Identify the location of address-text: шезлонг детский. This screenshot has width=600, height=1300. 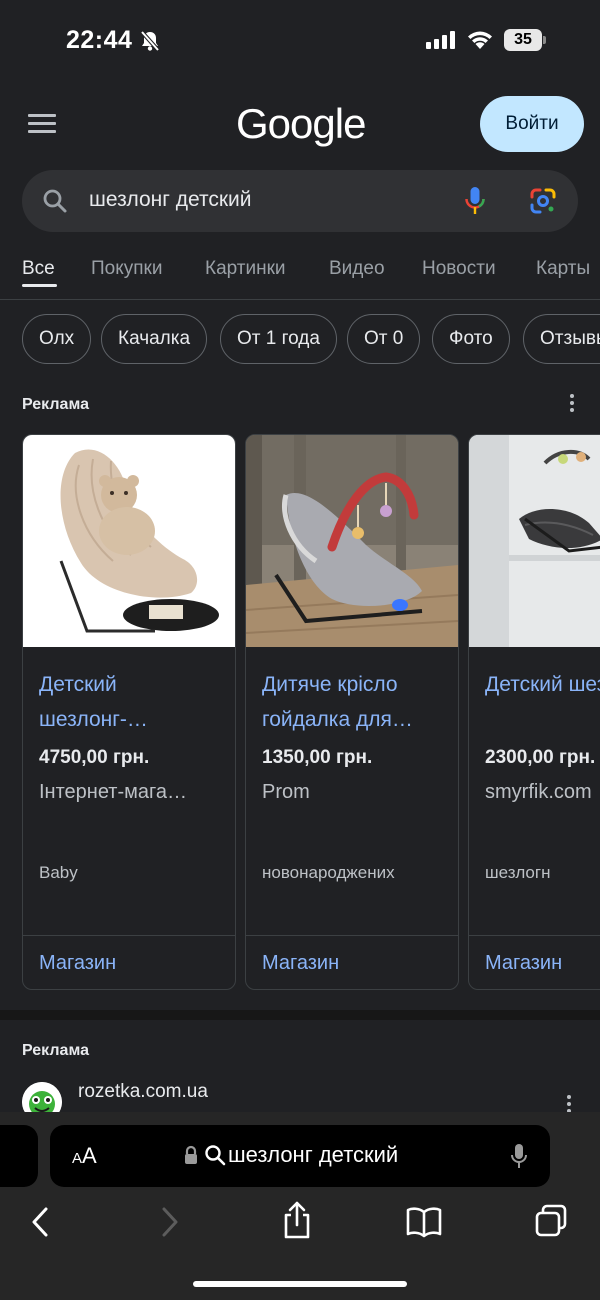
(313, 1154).